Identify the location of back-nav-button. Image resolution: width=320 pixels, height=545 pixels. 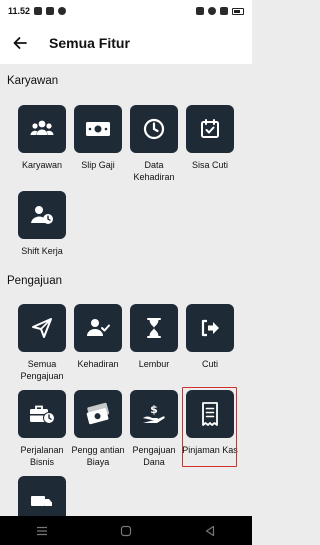
(210, 531).